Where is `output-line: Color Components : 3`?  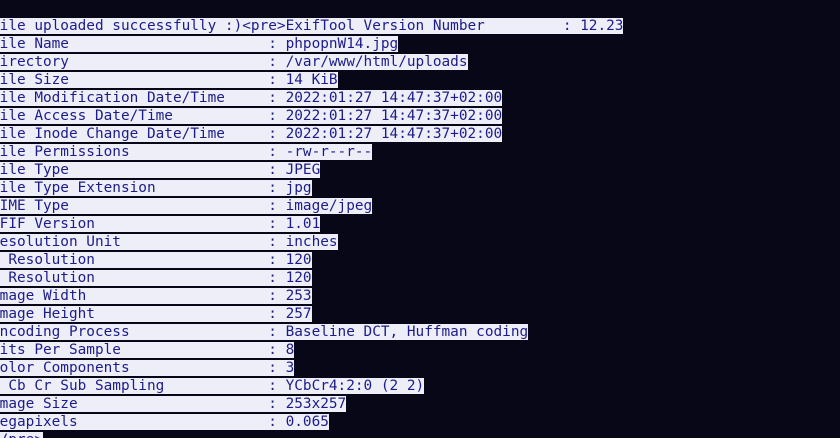
output-line: Color Components : 3 is located at coordinates (147, 368).